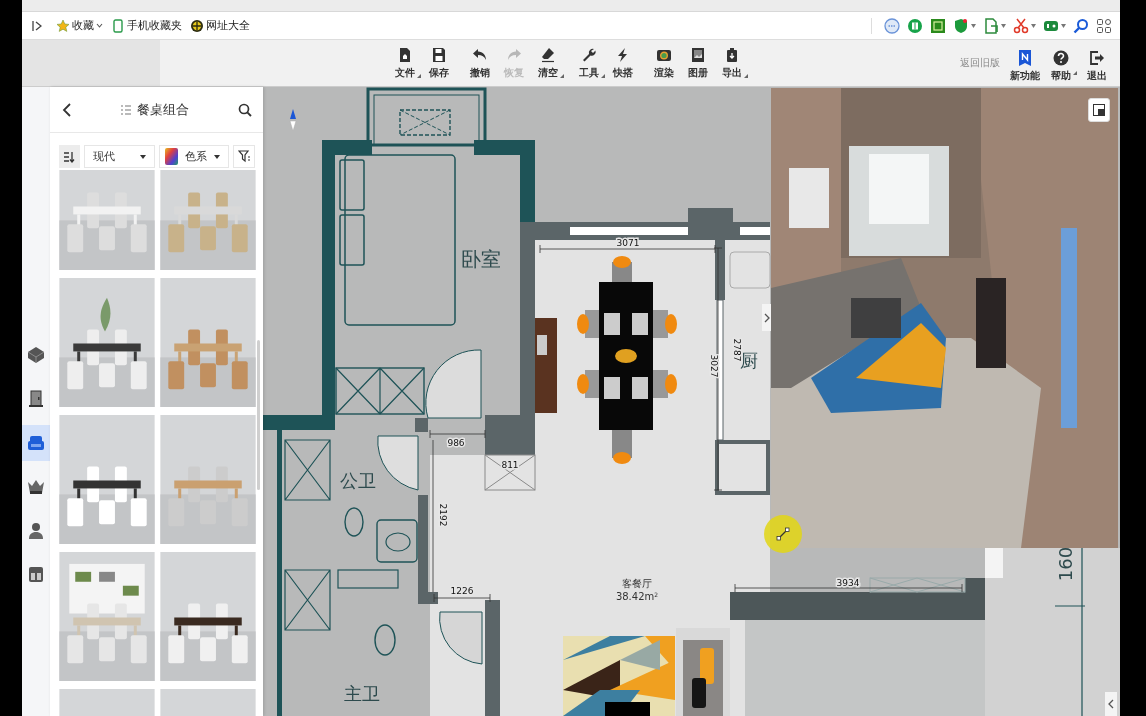 The image size is (1146, 716). Describe the element at coordinates (664, 55) in the screenshot. I see `camera-icon` at that location.